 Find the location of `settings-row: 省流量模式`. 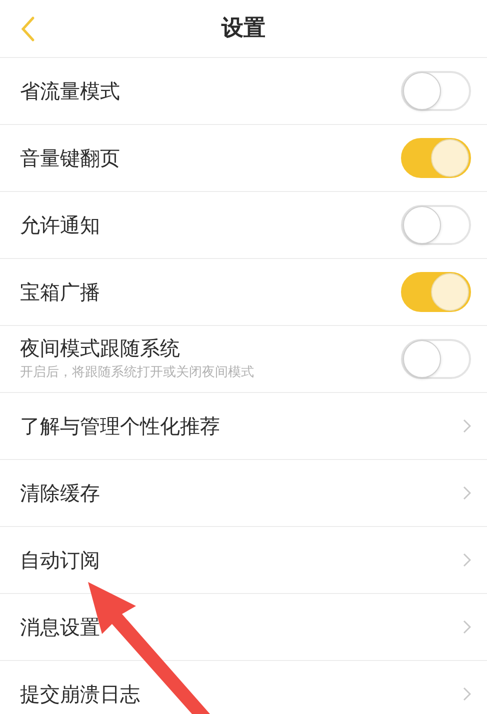

settings-row: 省流量模式 is located at coordinates (243, 91).